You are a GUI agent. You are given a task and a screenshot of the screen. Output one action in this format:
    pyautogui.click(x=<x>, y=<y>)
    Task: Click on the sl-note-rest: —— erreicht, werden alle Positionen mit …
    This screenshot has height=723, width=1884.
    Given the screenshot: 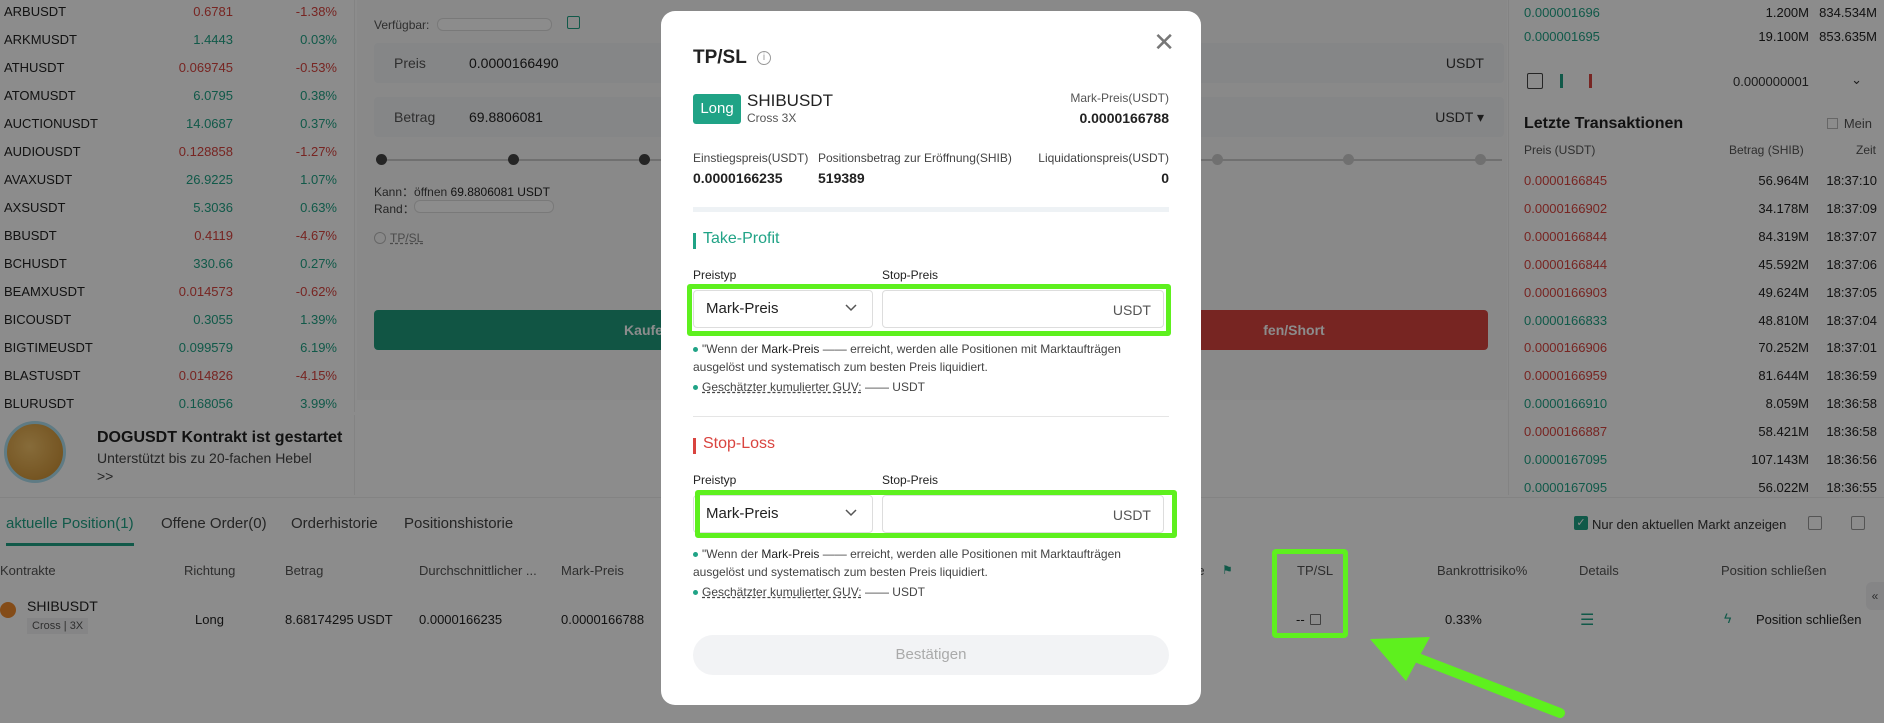 What is the action you would take?
    pyautogui.click(x=907, y=563)
    